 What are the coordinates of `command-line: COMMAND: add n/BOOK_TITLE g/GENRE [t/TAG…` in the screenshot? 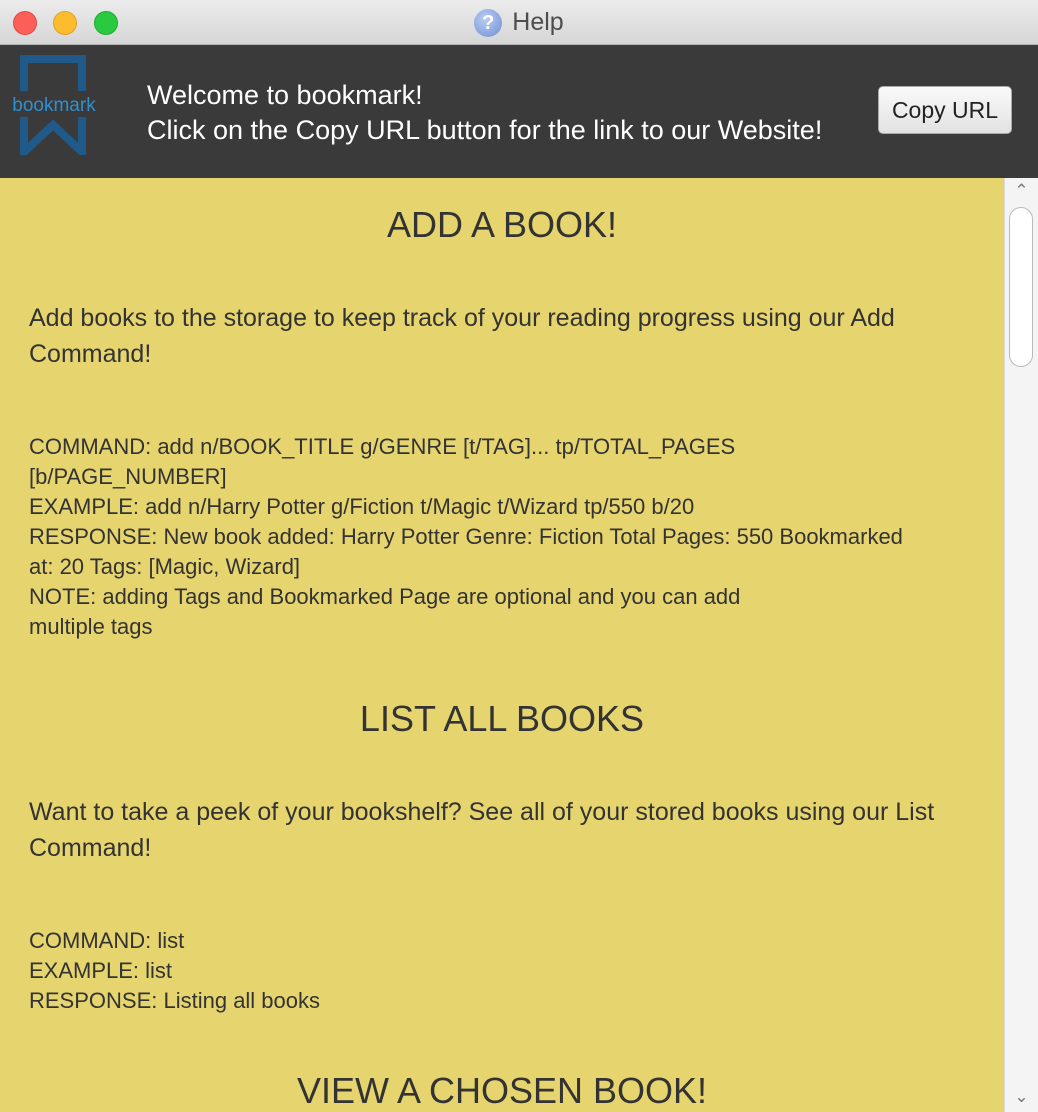 It's located at (382, 446).